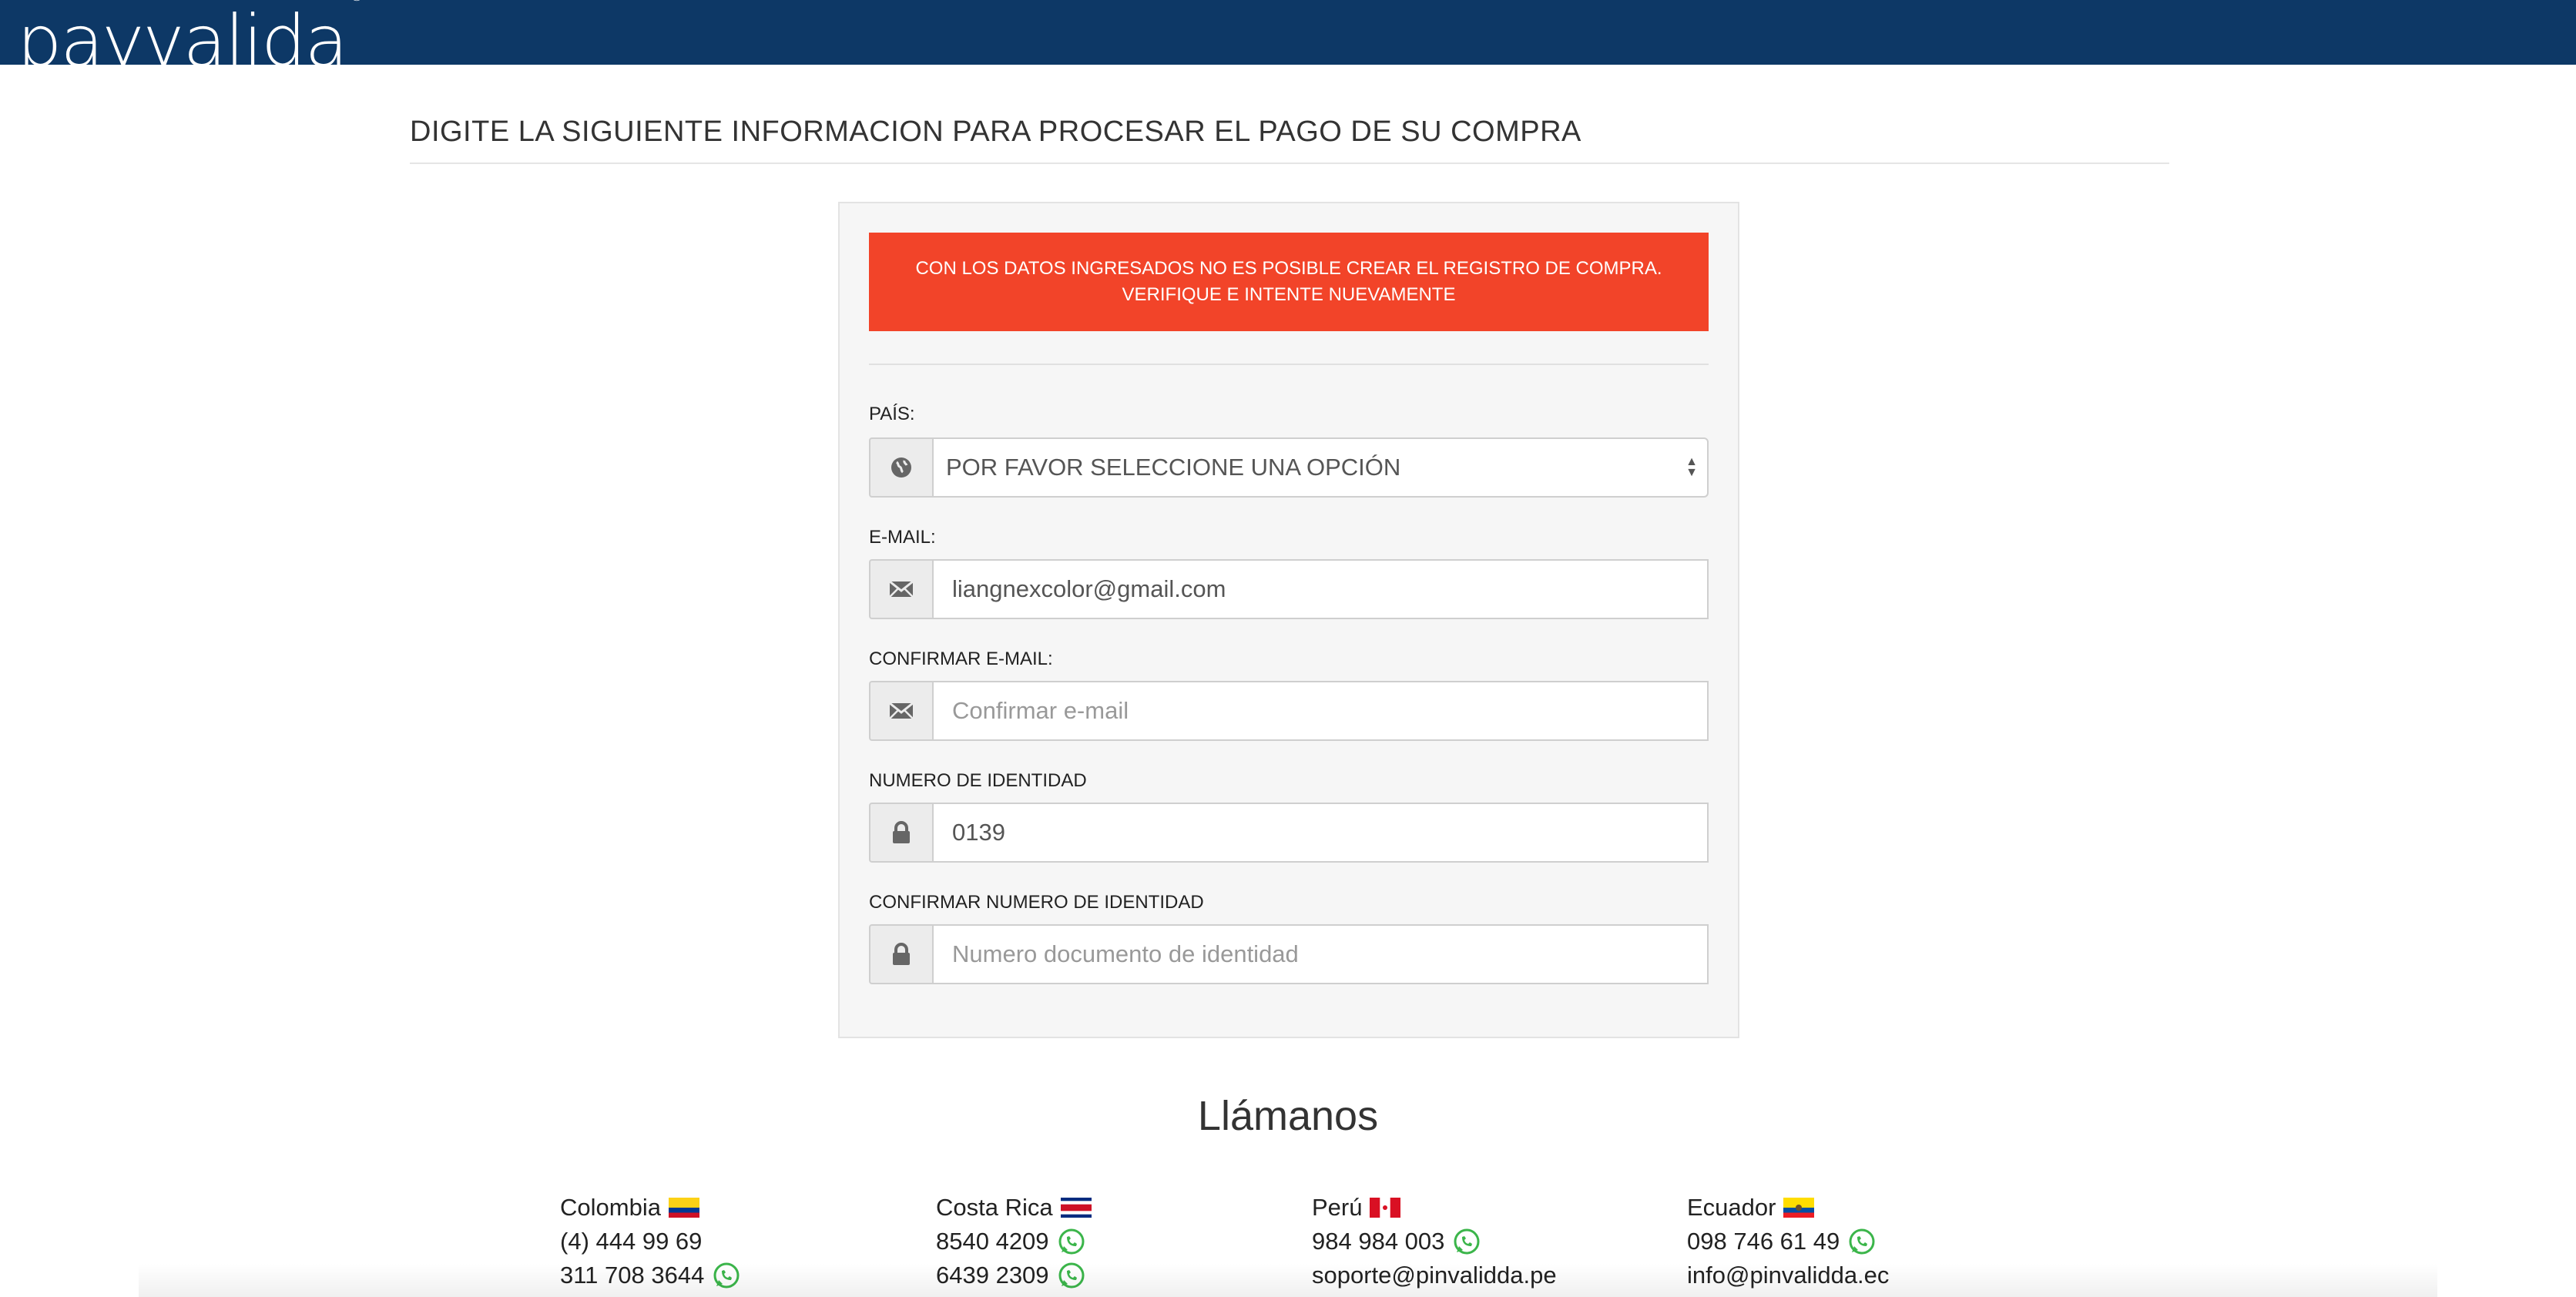  What do you see at coordinates (992, 1241) in the screenshot?
I see `phone-number: 8540 4209` at bounding box center [992, 1241].